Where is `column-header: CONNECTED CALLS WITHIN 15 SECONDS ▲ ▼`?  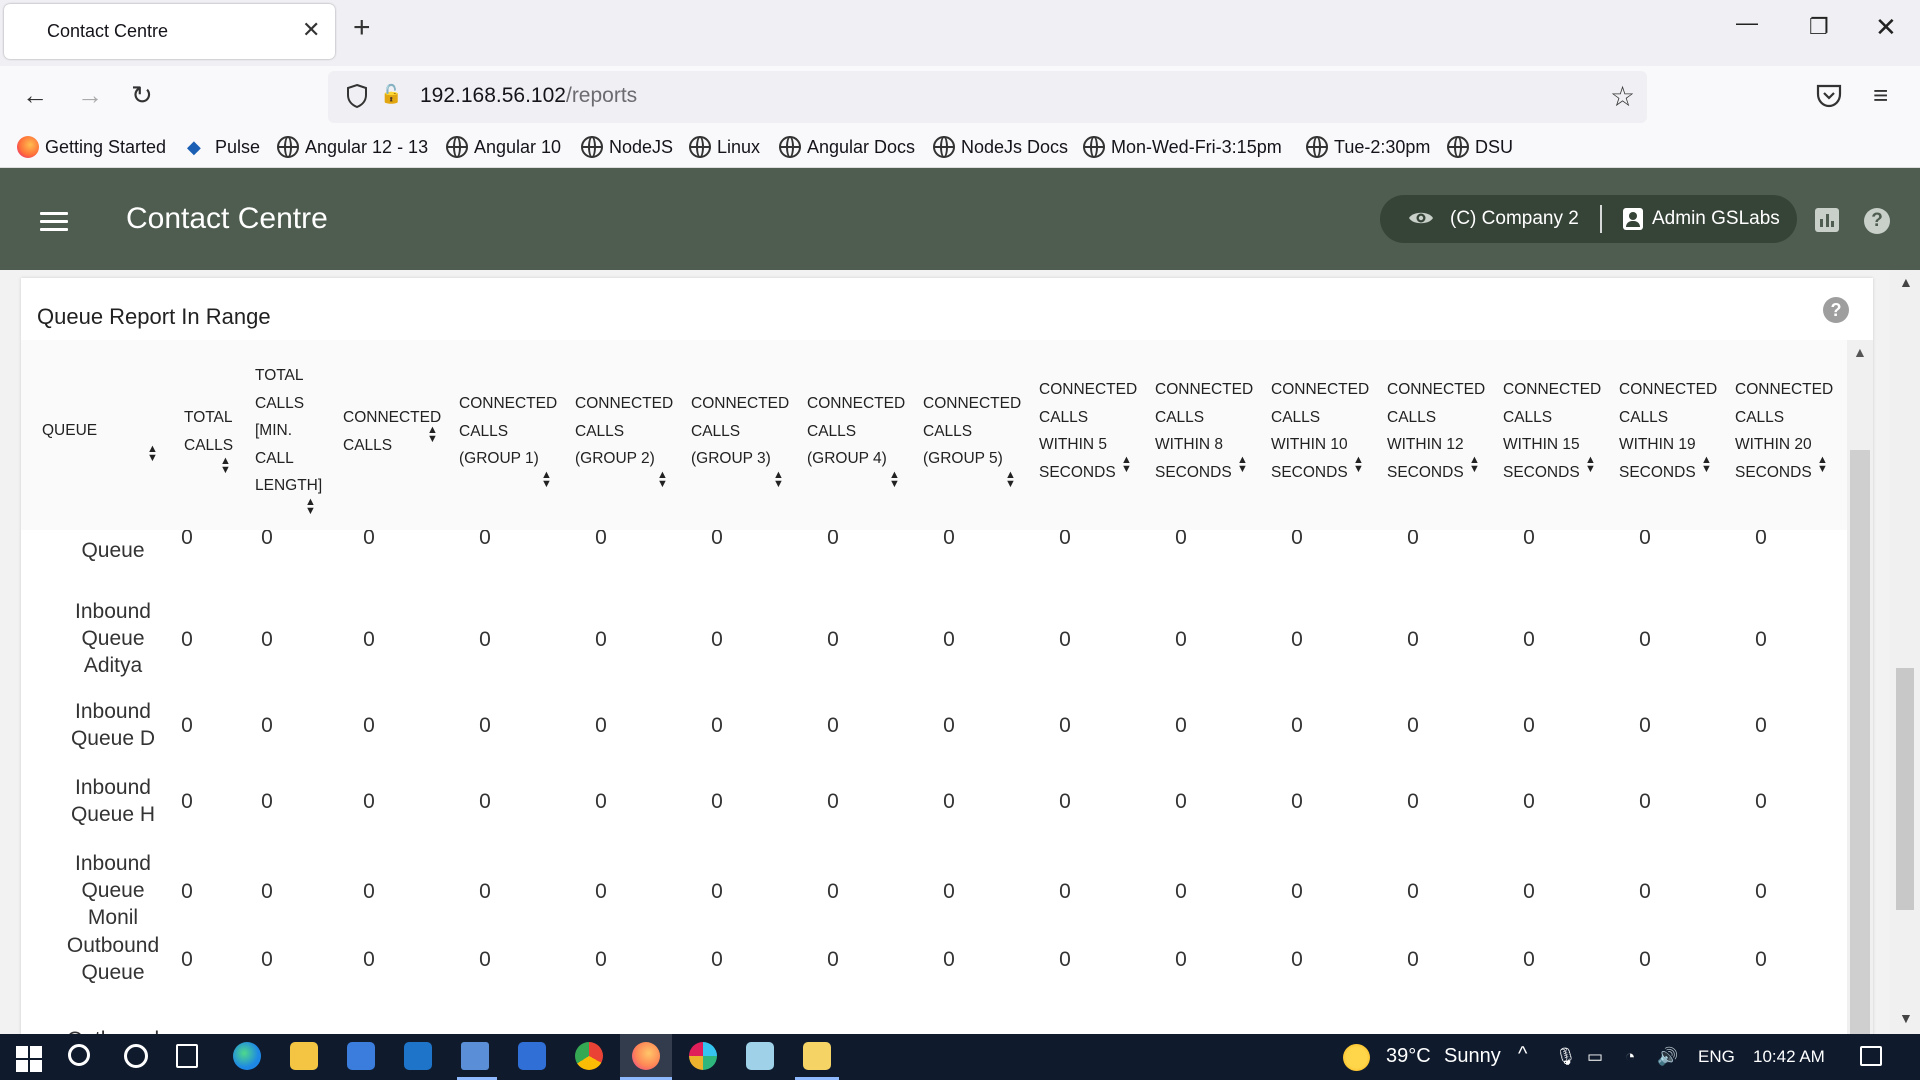
column-header: CONNECTED CALLS WITHIN 15 SECONDS ▲ ▼ is located at coordinates (1552, 431).